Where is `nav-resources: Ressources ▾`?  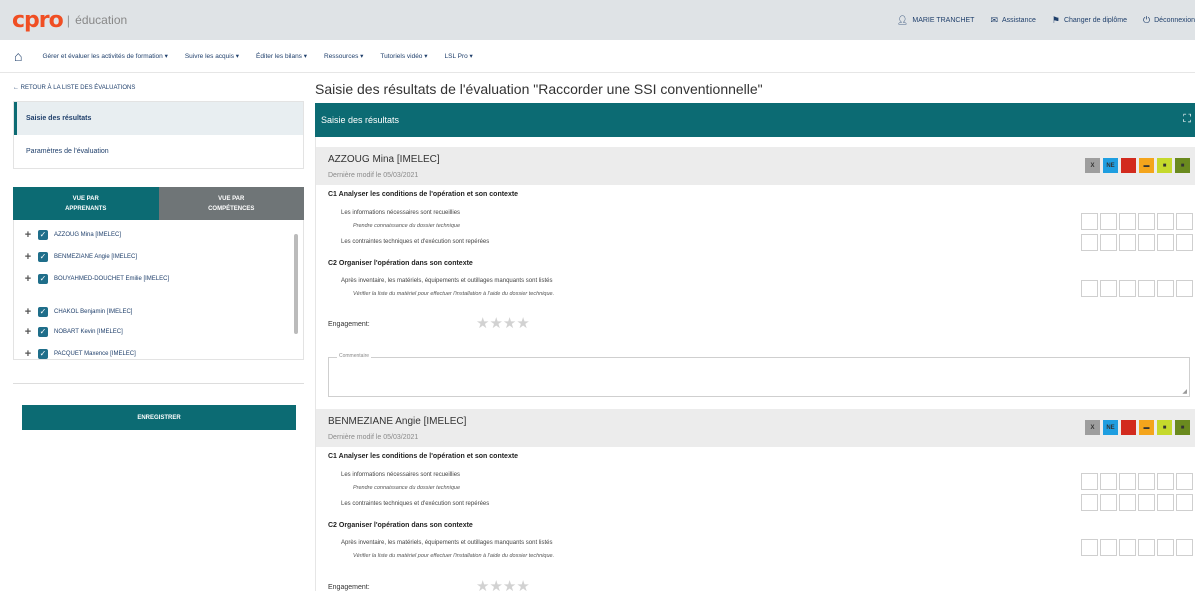
nav-resources: Ressources ▾ is located at coordinates (343, 56).